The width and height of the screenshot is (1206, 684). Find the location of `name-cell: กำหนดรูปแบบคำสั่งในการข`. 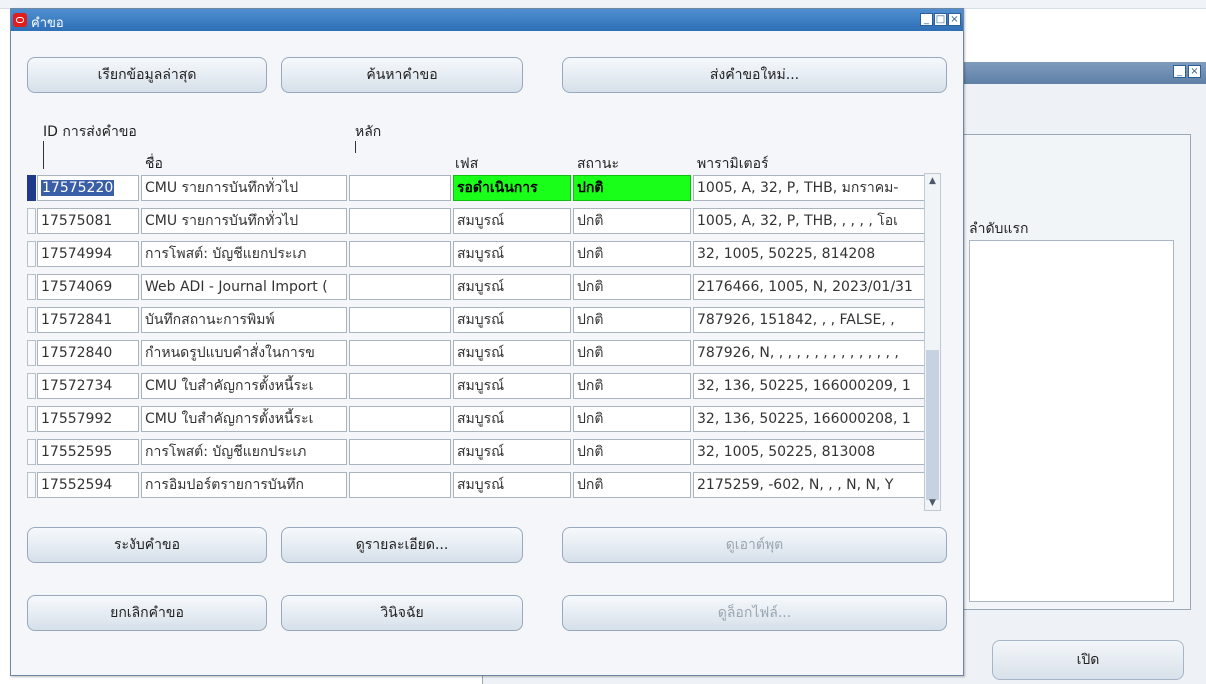

name-cell: กำหนดรูปแบบคำสั่งในการข is located at coordinates (244, 353).